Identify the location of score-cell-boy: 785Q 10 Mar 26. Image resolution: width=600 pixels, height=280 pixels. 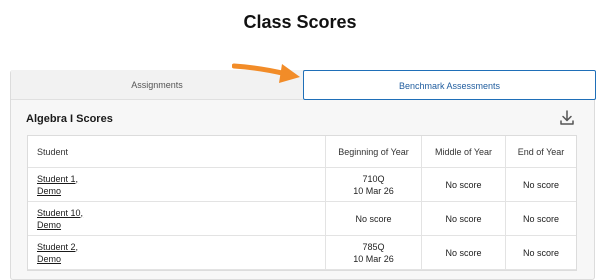
(373, 252).